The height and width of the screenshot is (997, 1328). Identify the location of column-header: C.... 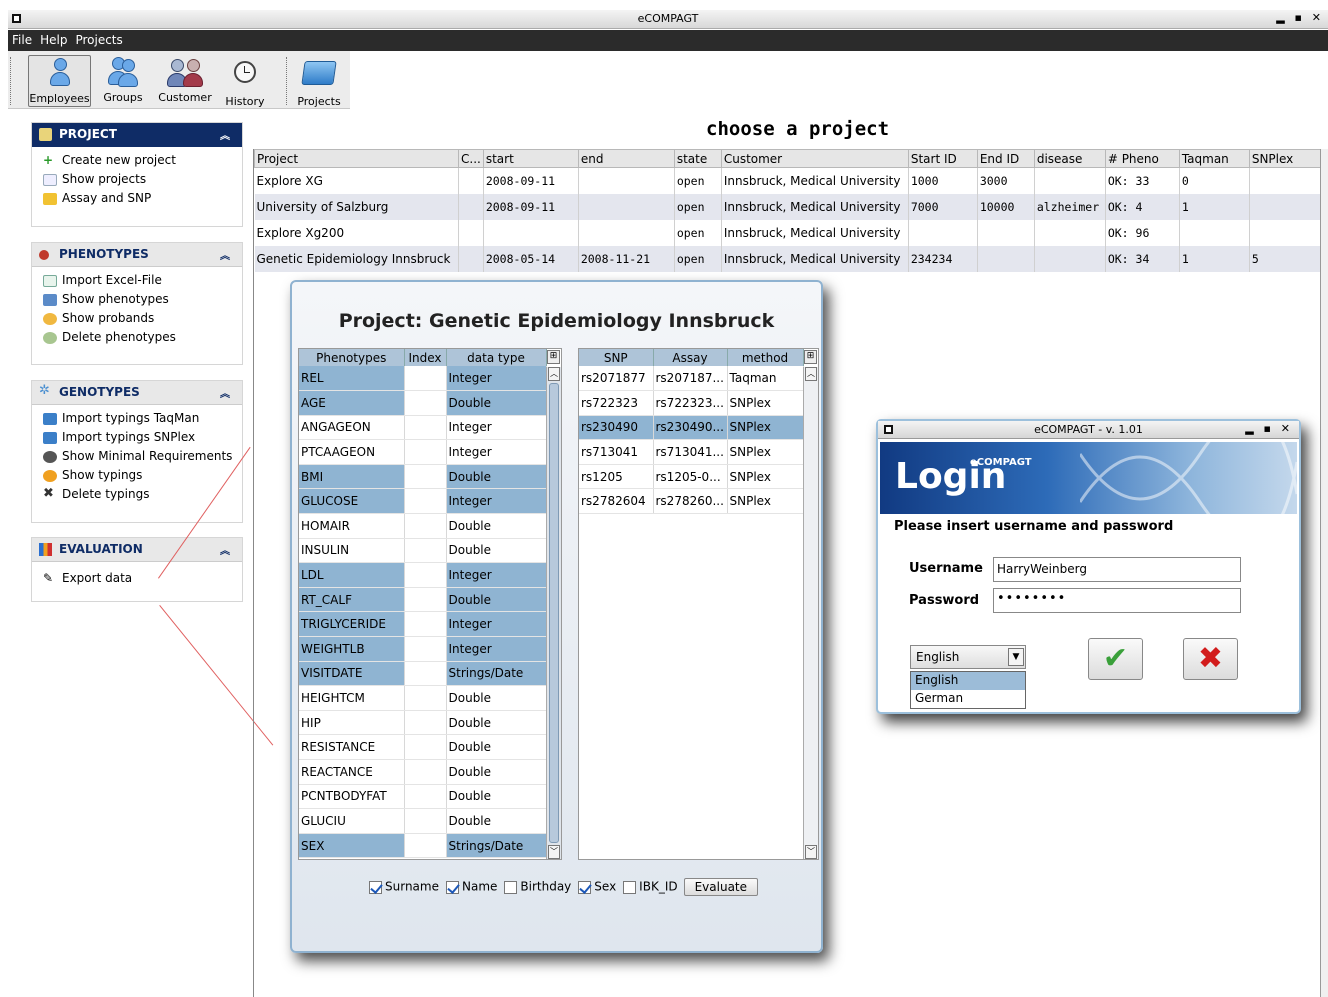
(471, 158).